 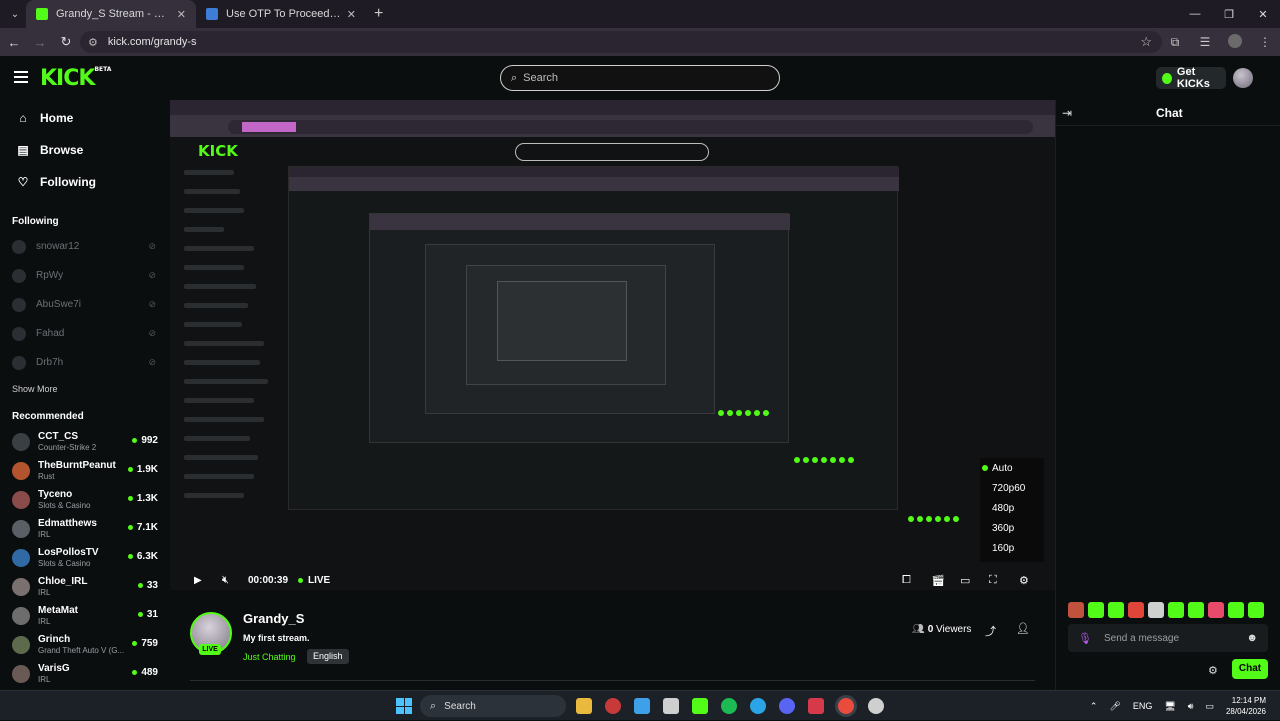 I want to click on site-info-icon: ⚙, so click(x=93, y=42).